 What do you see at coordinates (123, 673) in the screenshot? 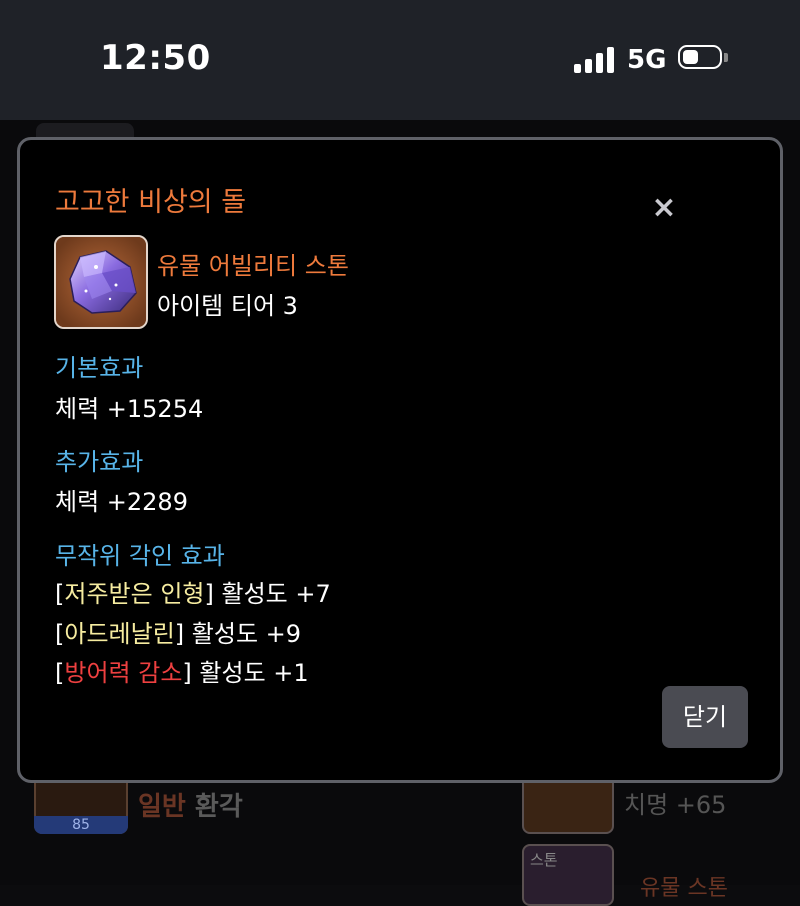
I see `engraving-name: 방어력 감소` at bounding box center [123, 673].